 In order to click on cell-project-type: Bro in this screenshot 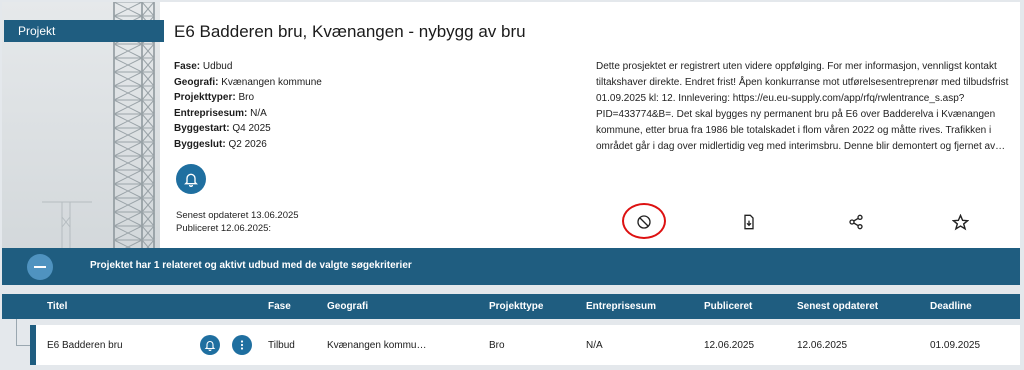, I will do `click(497, 345)`.